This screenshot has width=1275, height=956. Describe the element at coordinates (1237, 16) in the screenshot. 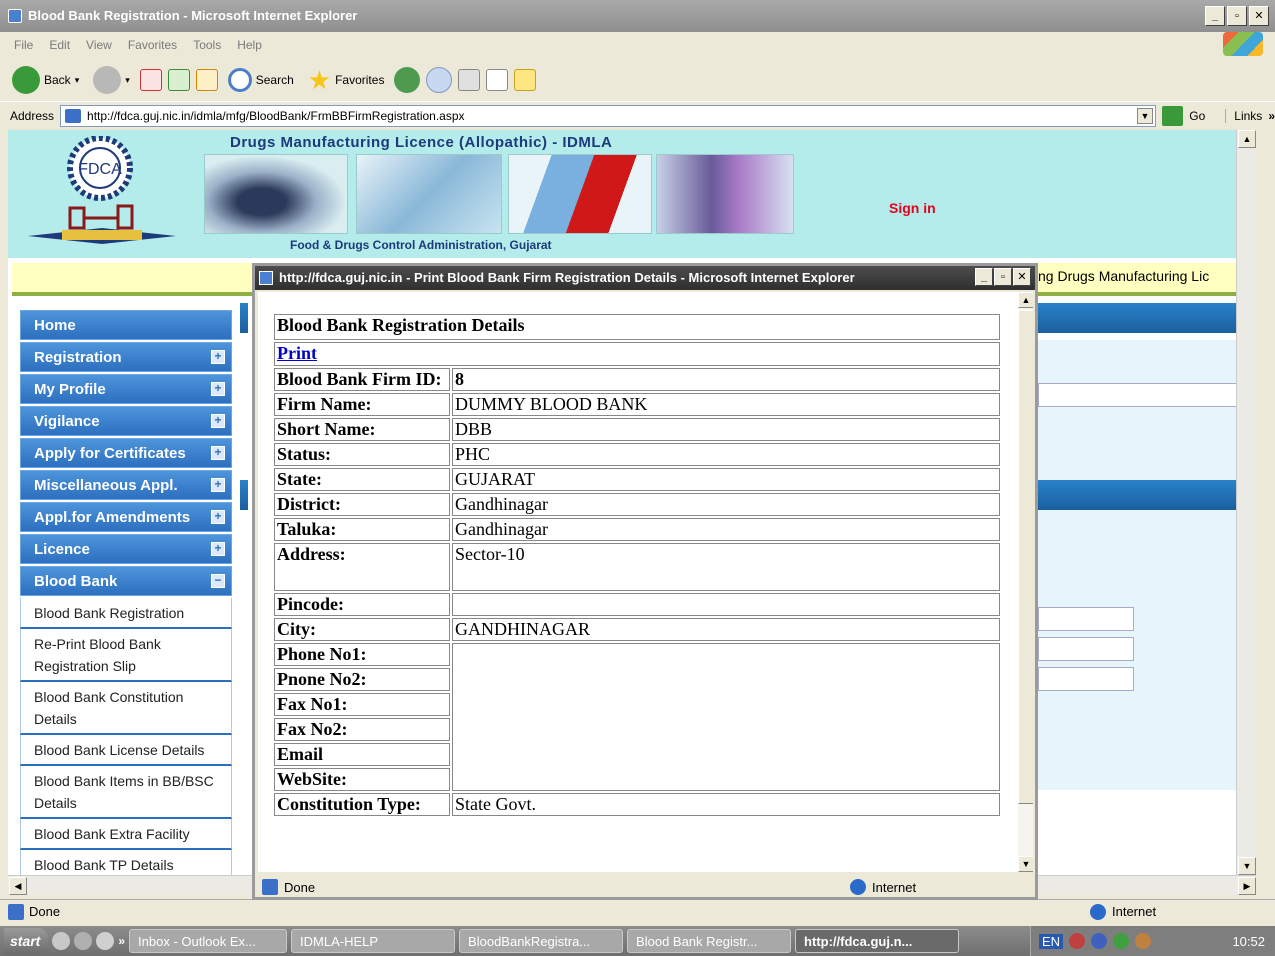

I see `maximize-button: ▫` at that location.